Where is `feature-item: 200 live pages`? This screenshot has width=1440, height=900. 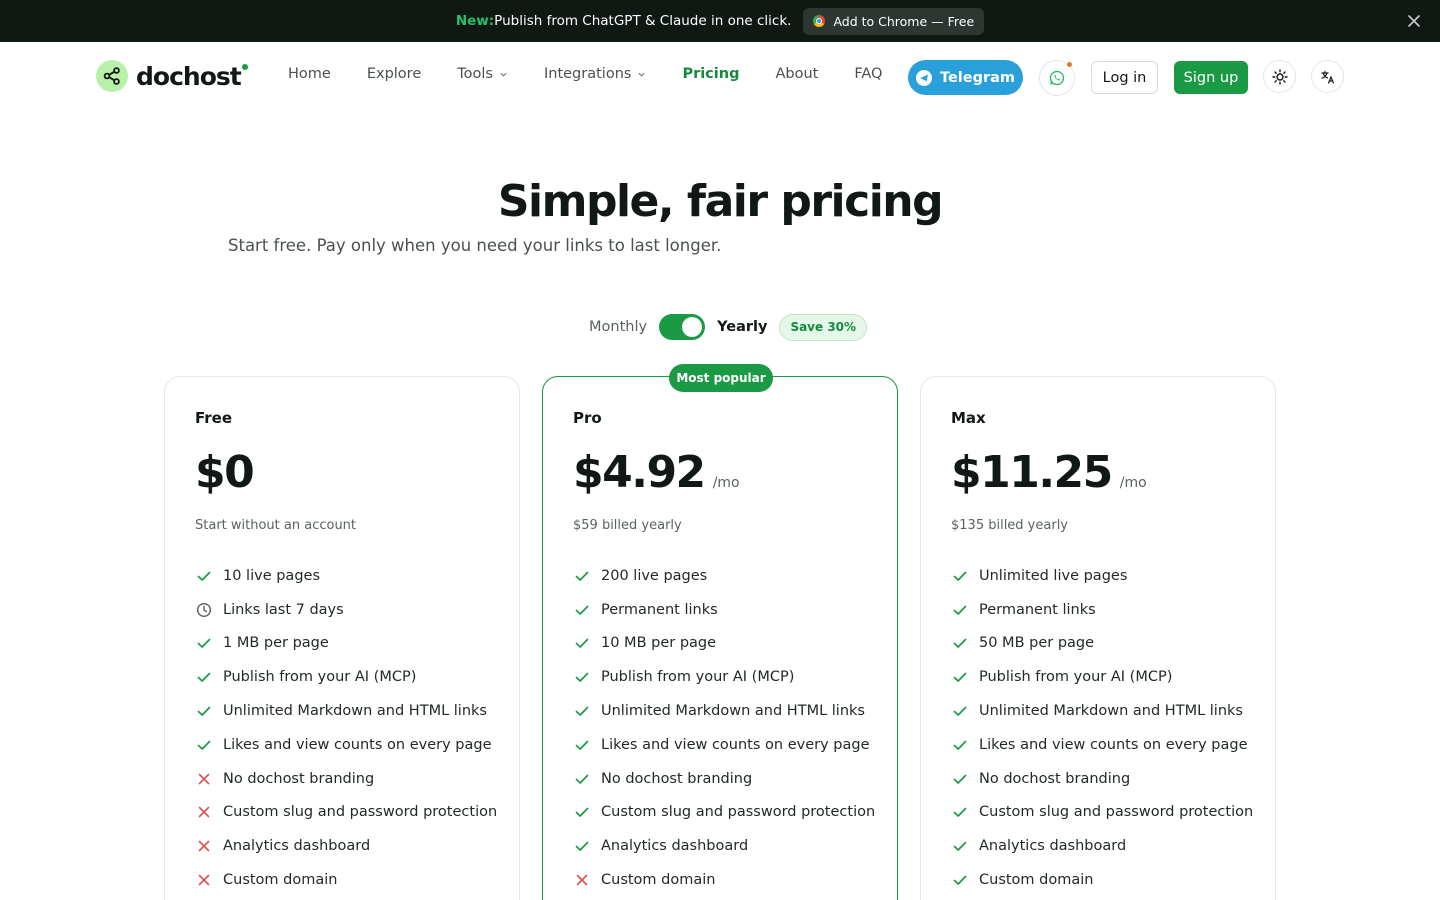
feature-item: 200 live pages is located at coordinates (724, 576).